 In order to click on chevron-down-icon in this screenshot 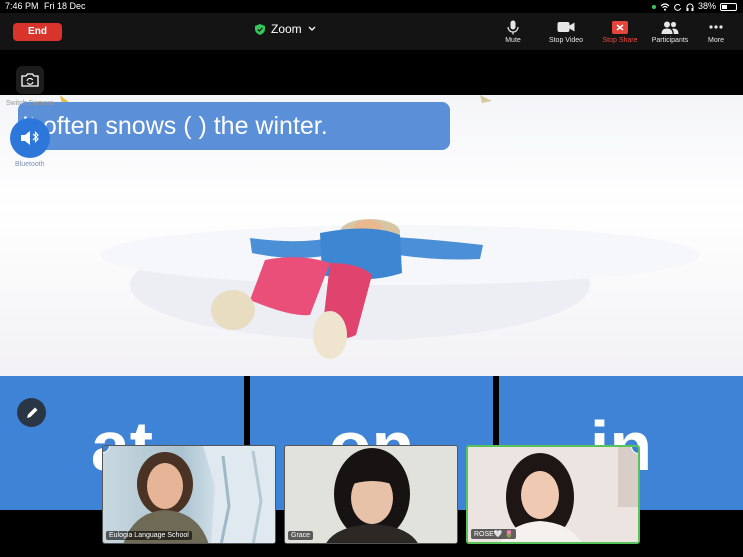, I will do `click(312, 28)`.